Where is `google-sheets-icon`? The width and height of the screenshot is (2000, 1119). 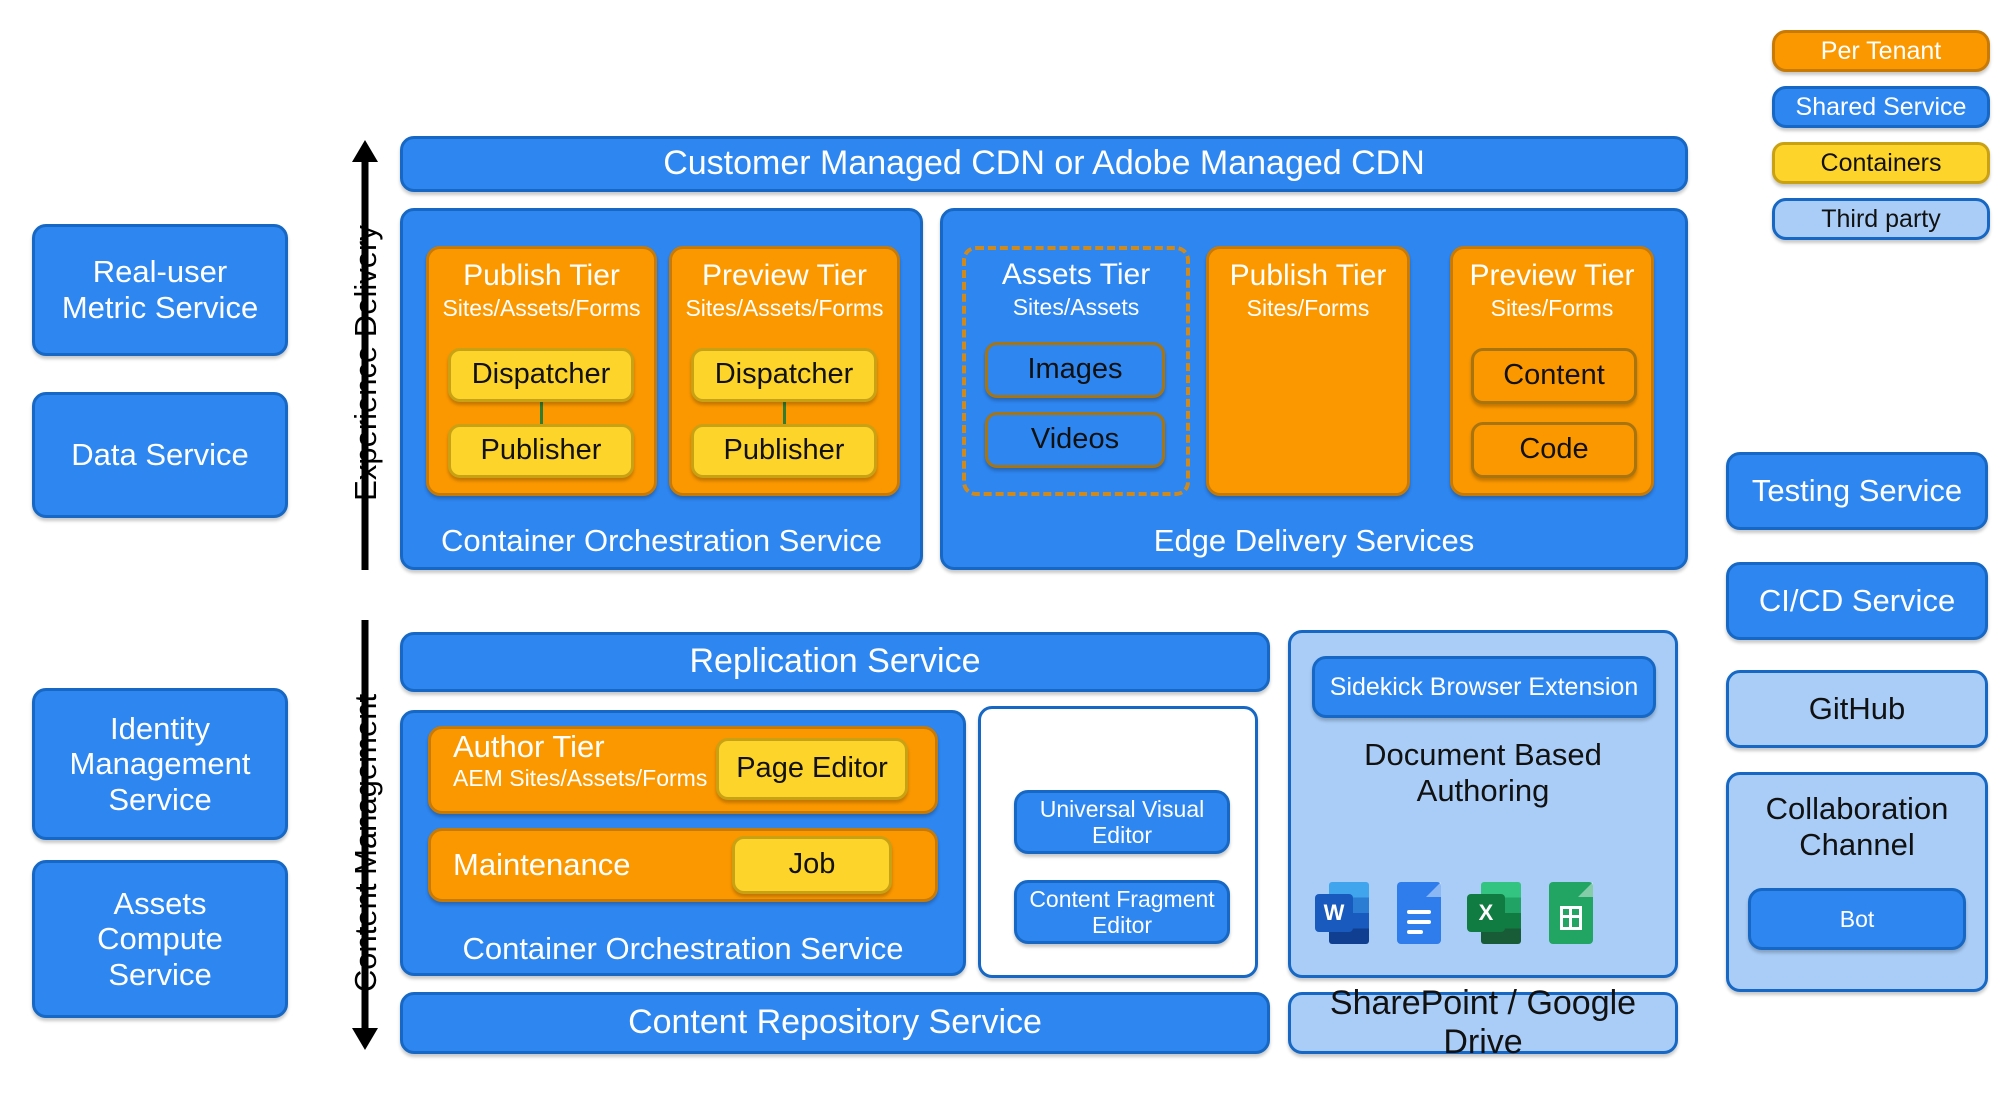 google-sheets-icon is located at coordinates (1570, 913).